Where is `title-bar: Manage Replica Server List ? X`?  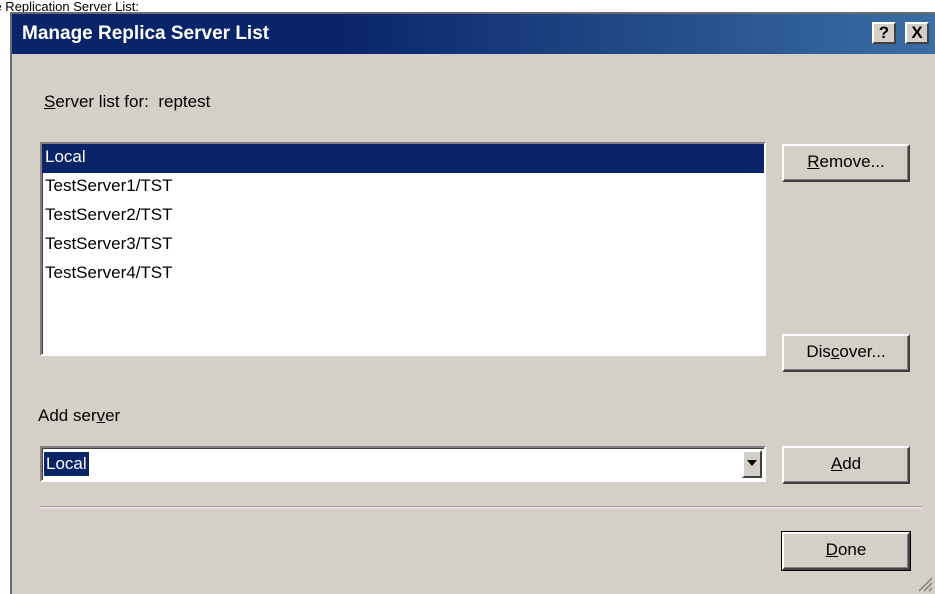
title-bar: Manage Replica Server List ? X is located at coordinates (473, 34).